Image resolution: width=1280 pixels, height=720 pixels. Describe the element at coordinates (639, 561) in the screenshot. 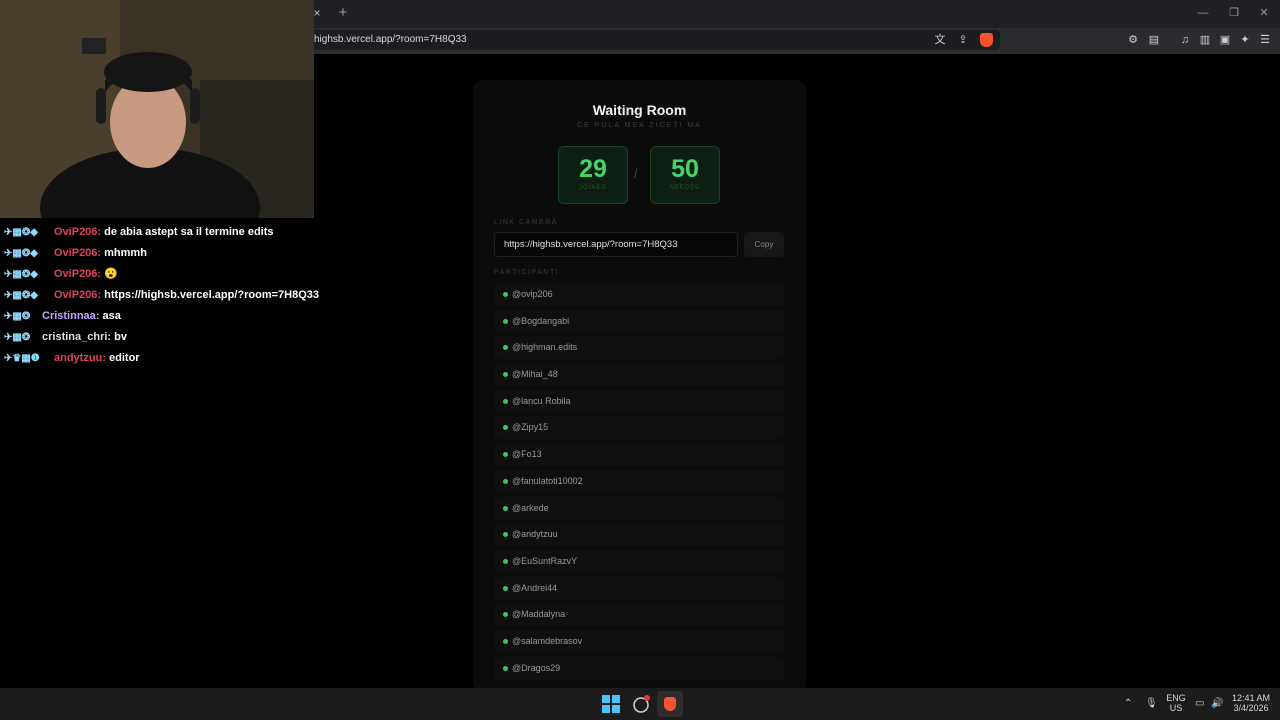

I see `participant-item: @EuSuntRazvY` at that location.